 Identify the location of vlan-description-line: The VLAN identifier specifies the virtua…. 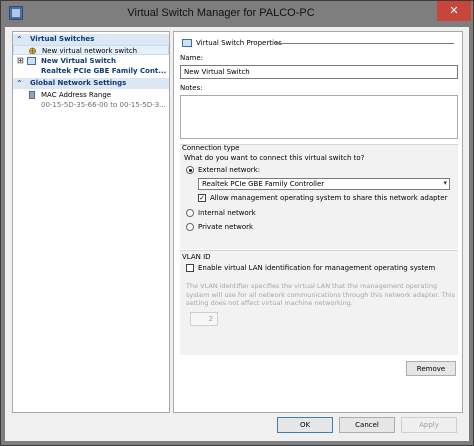
(312, 286).